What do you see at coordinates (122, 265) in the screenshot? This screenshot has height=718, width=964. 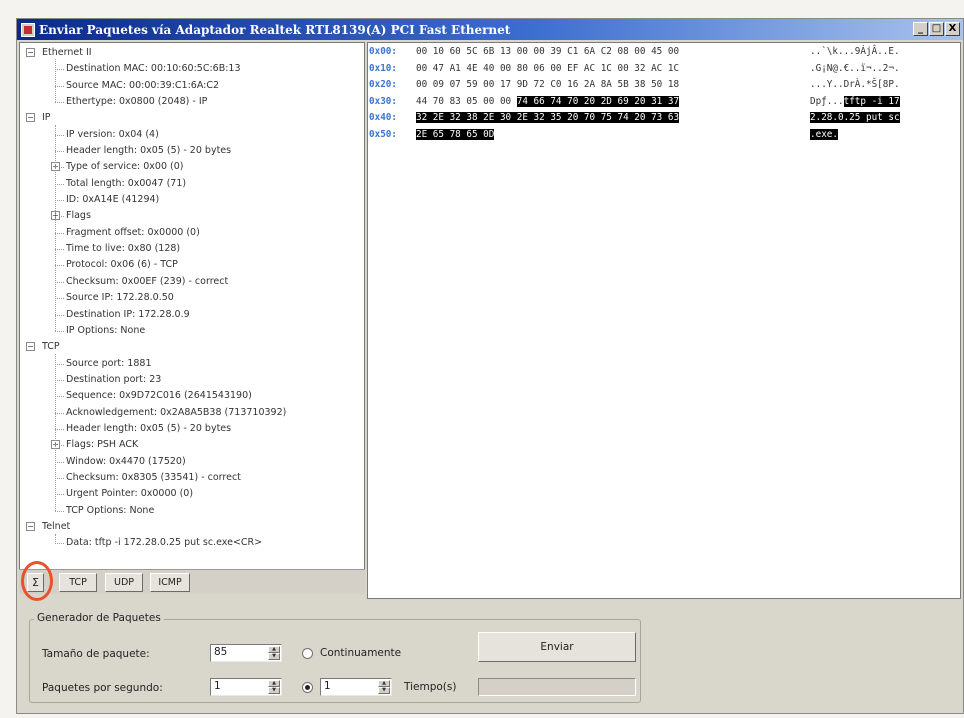 I see `tree-label: Protocol: 0x06 (6) - TCP` at bounding box center [122, 265].